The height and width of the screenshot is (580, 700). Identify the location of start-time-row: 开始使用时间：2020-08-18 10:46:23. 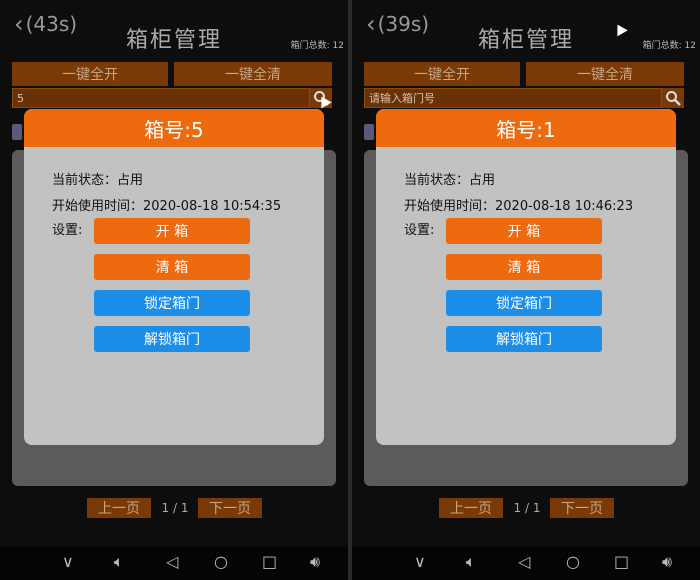
(518, 204).